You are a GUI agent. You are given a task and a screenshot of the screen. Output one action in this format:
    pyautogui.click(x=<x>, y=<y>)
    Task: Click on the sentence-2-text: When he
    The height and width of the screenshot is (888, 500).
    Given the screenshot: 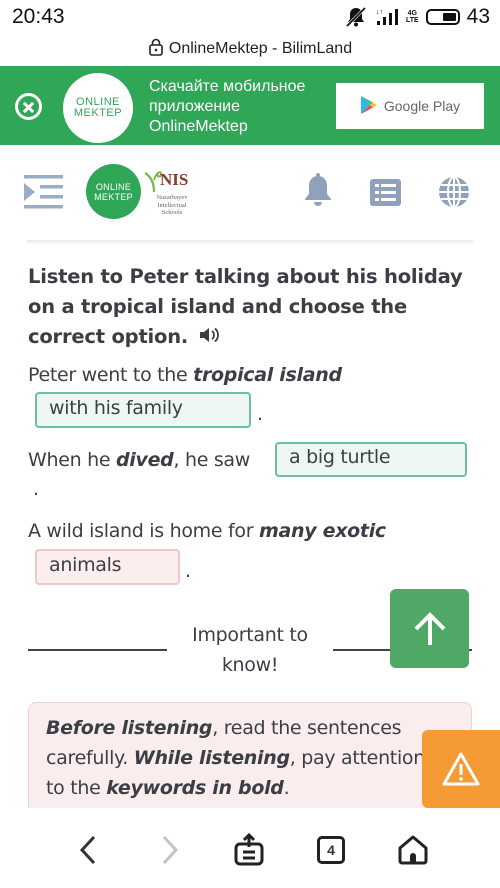 What is the action you would take?
    pyautogui.click(x=72, y=460)
    